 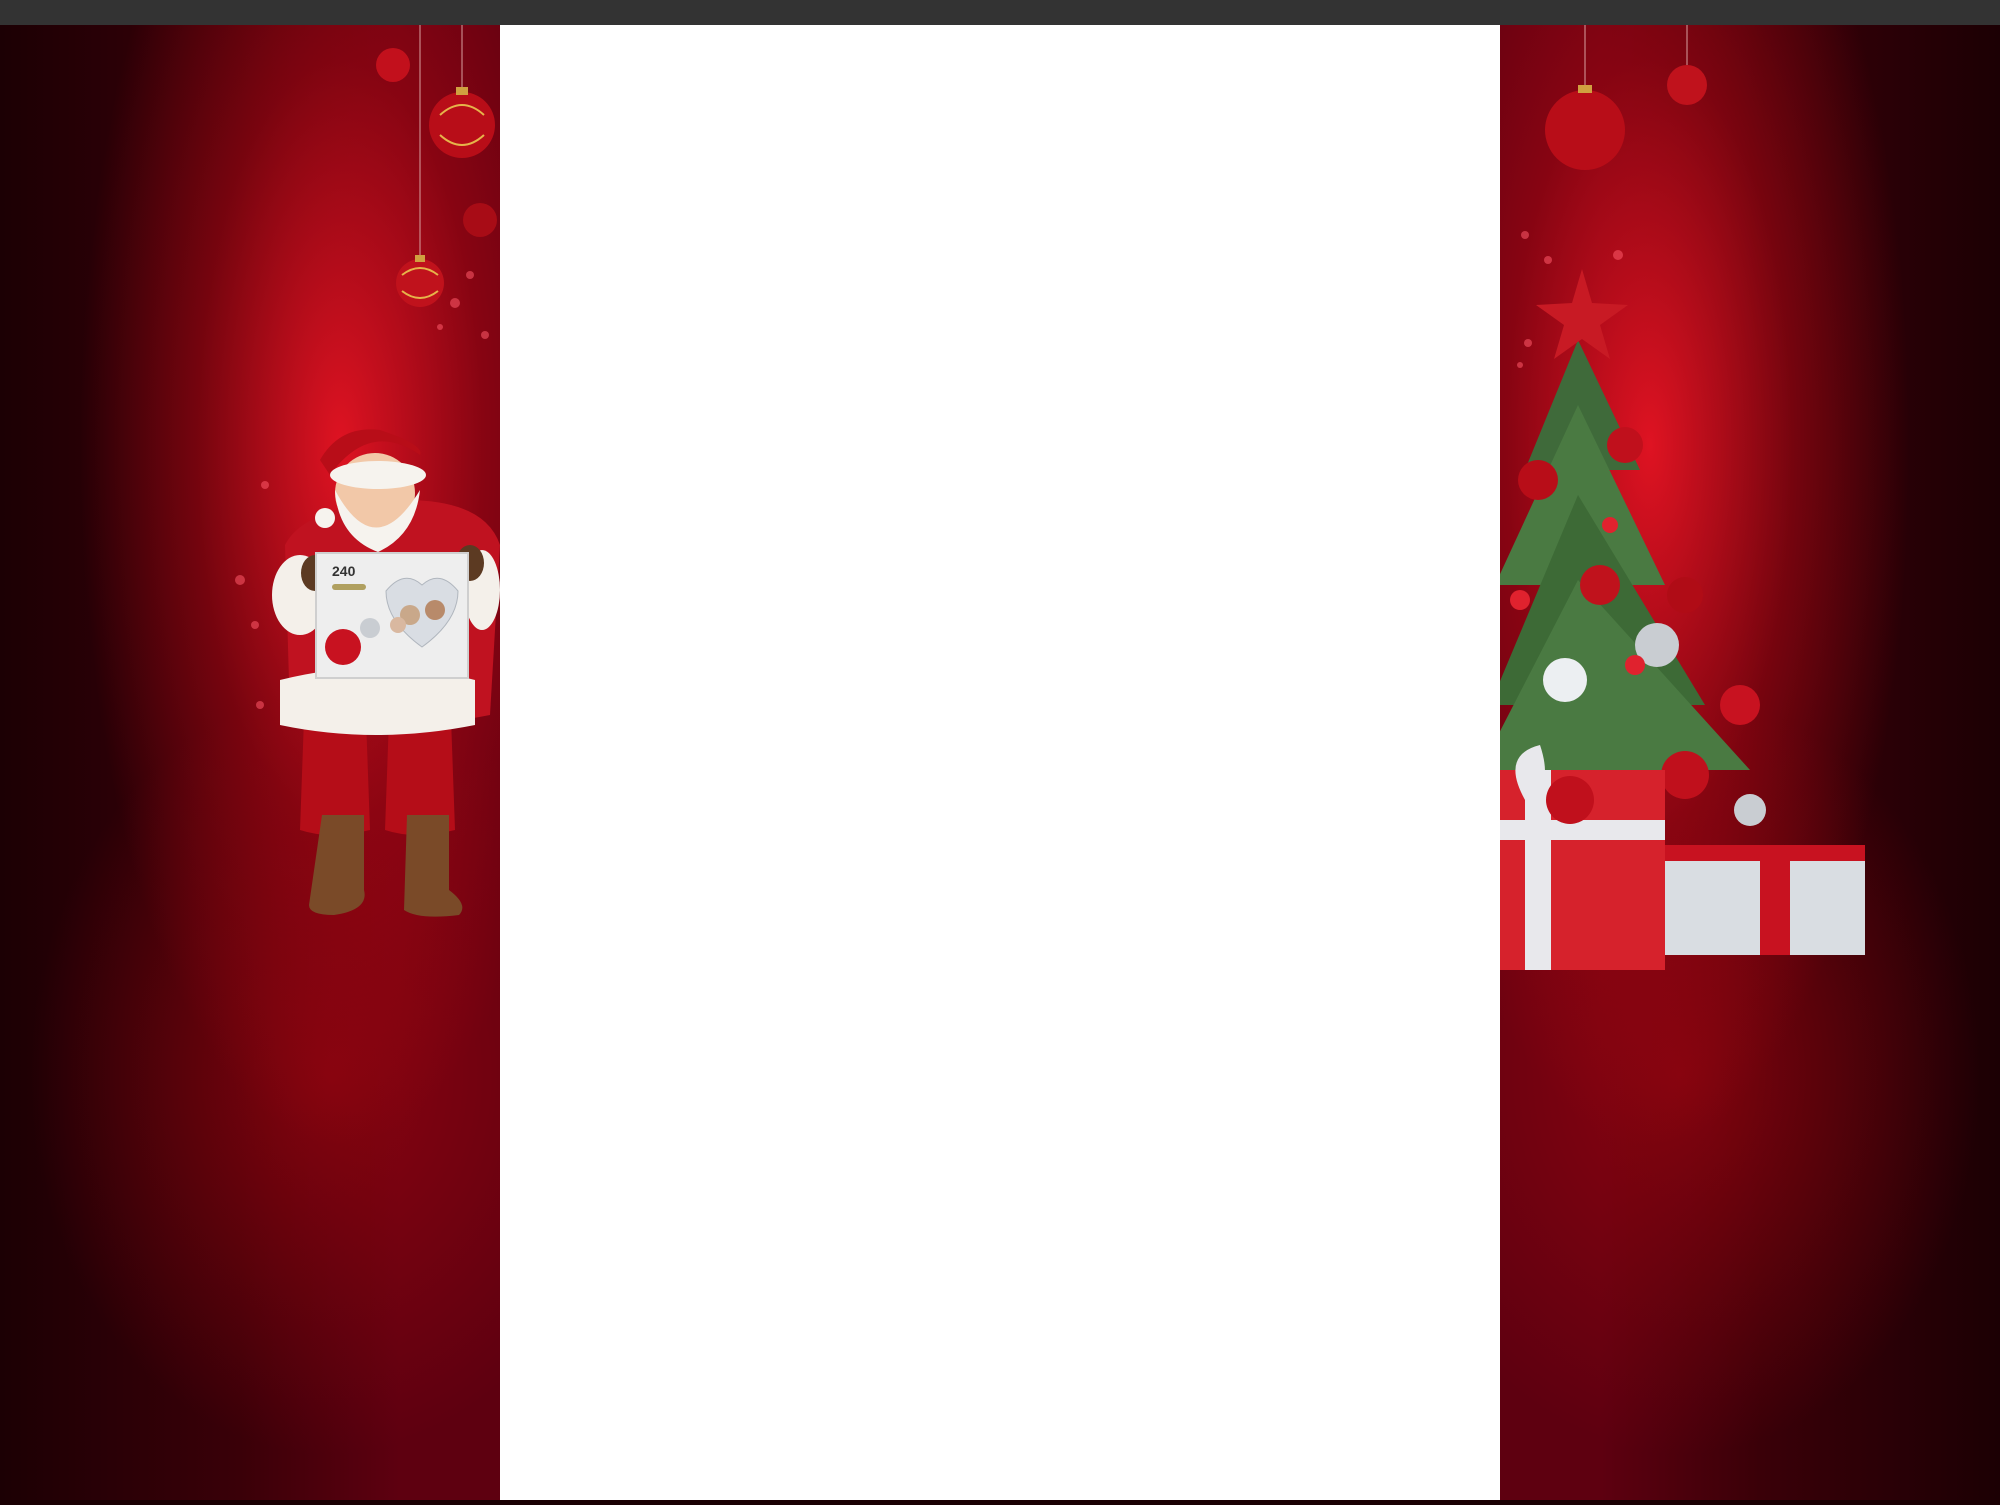 What do you see at coordinates (1582, 314) in the screenshot?
I see `star-icon` at bounding box center [1582, 314].